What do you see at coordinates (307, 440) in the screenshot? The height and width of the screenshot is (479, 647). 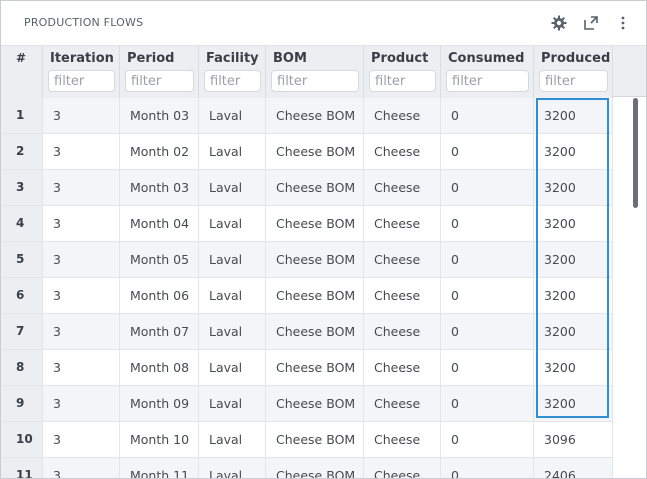 I see `table-row: 10 3 Month 10 Laval Cheese BOM Cheese 0 3096` at bounding box center [307, 440].